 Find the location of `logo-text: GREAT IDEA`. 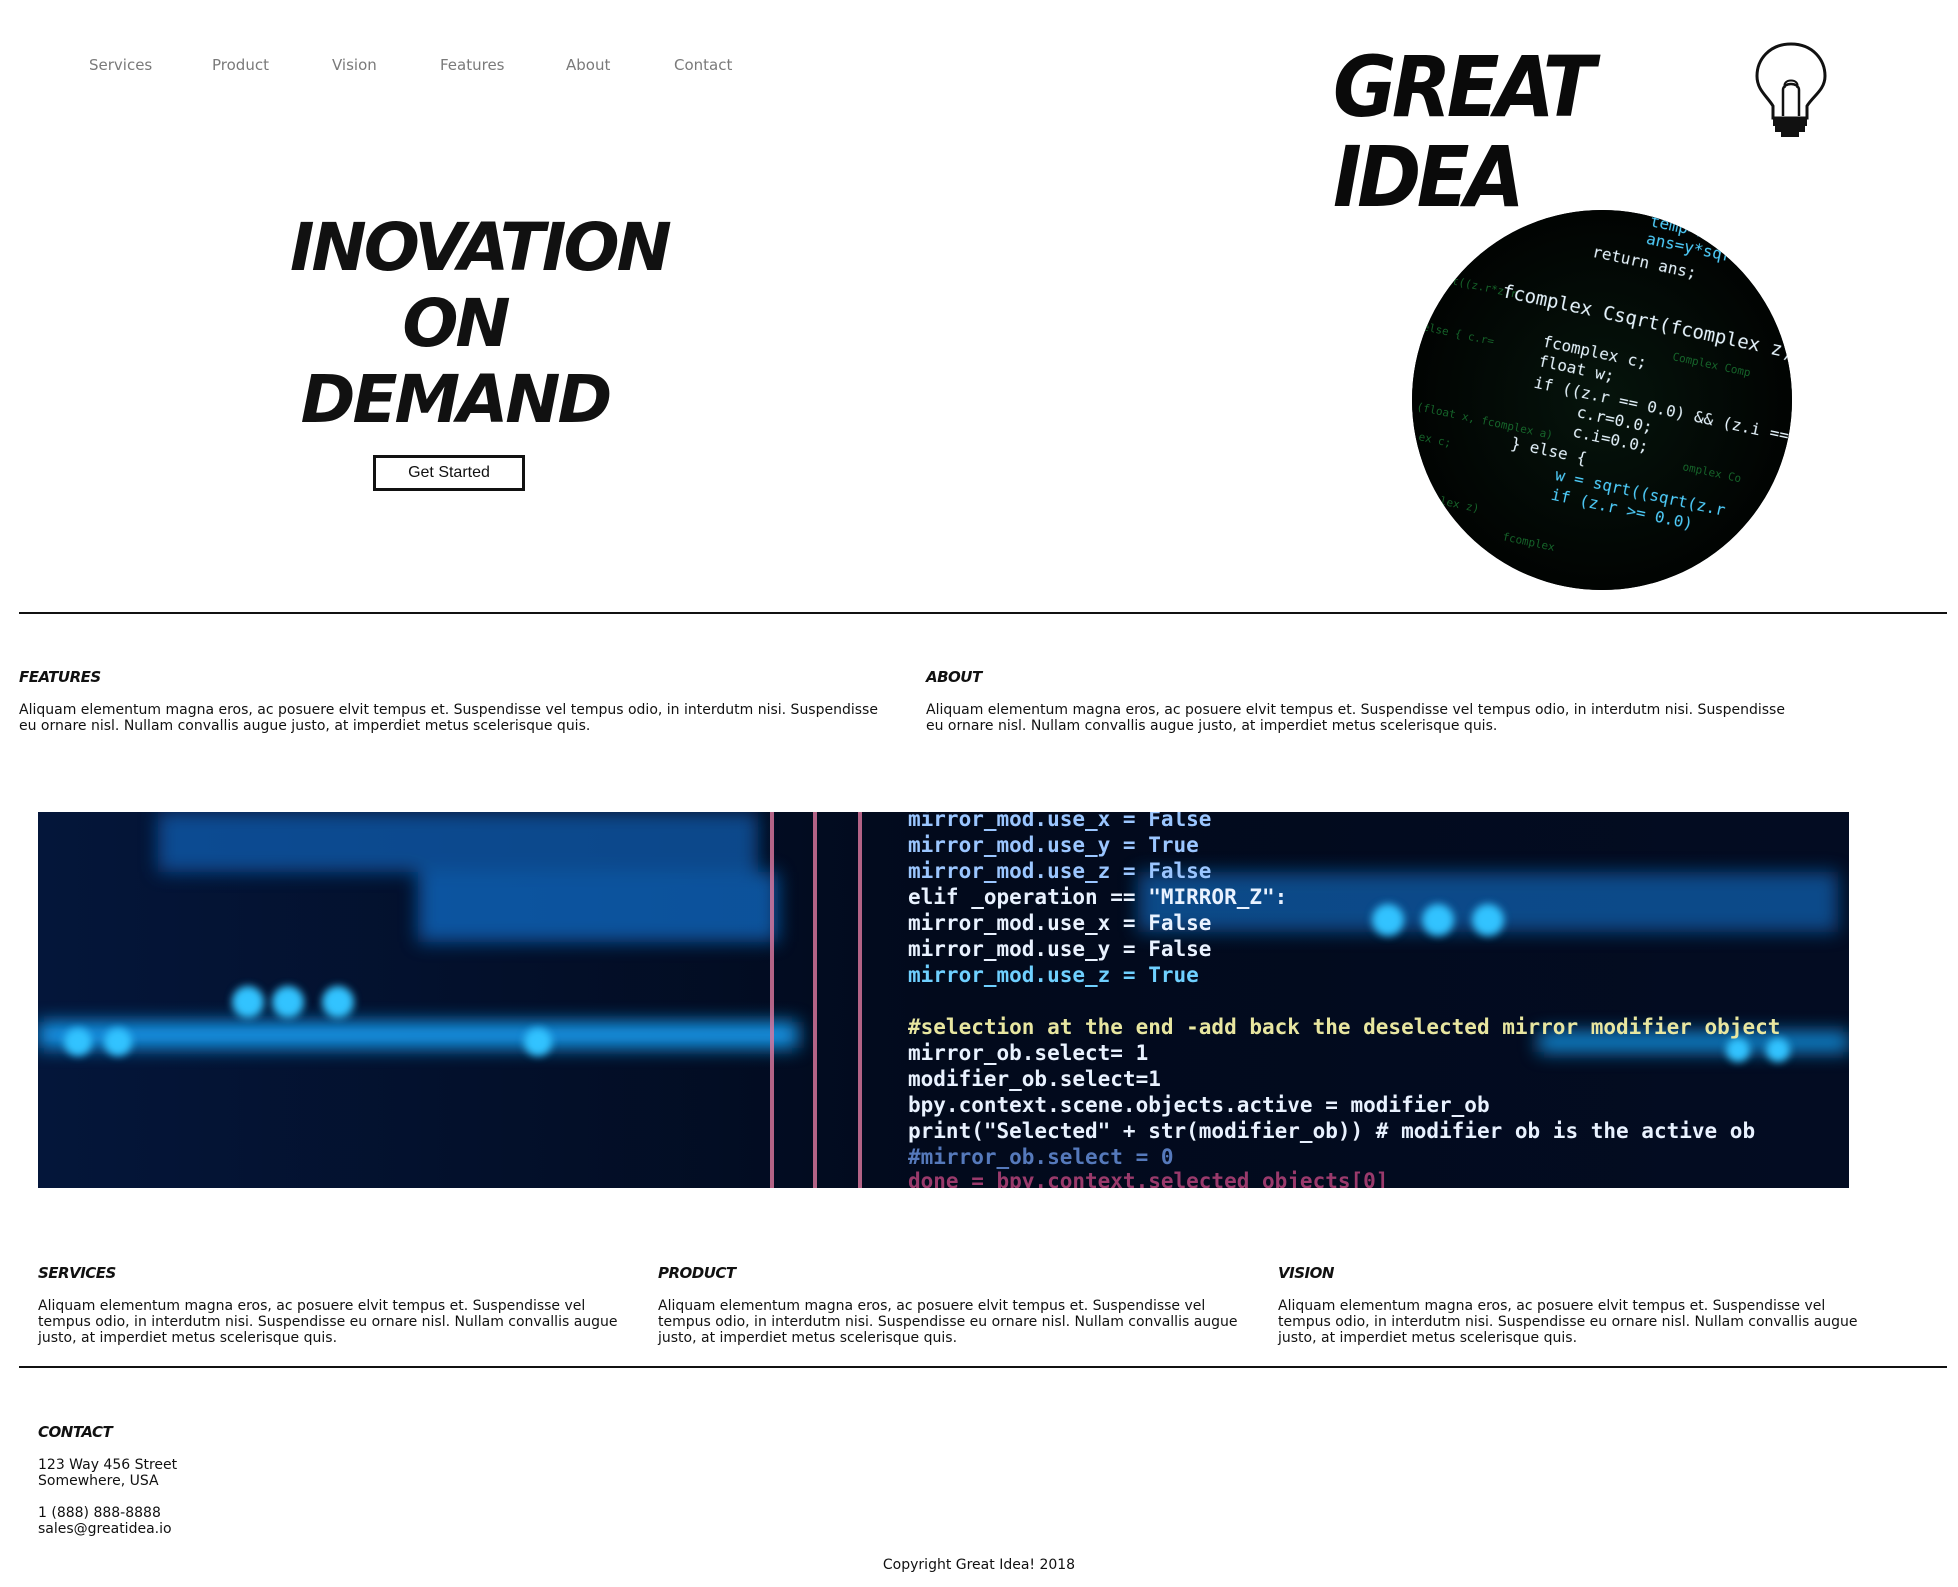

logo-text: GREAT IDEA is located at coordinates (1464, 132).